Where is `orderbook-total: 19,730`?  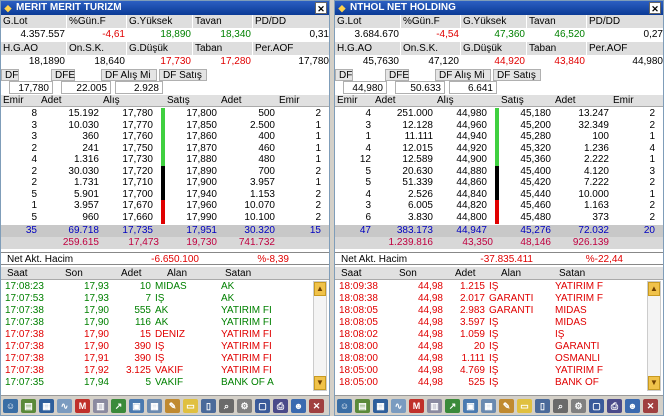 orderbook-total: 19,730 is located at coordinates (201, 242).